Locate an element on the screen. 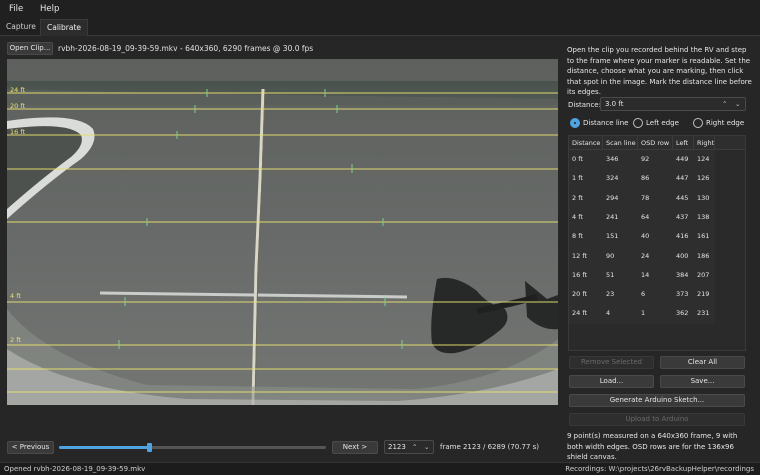  table-cell: 384 is located at coordinates (682, 274).